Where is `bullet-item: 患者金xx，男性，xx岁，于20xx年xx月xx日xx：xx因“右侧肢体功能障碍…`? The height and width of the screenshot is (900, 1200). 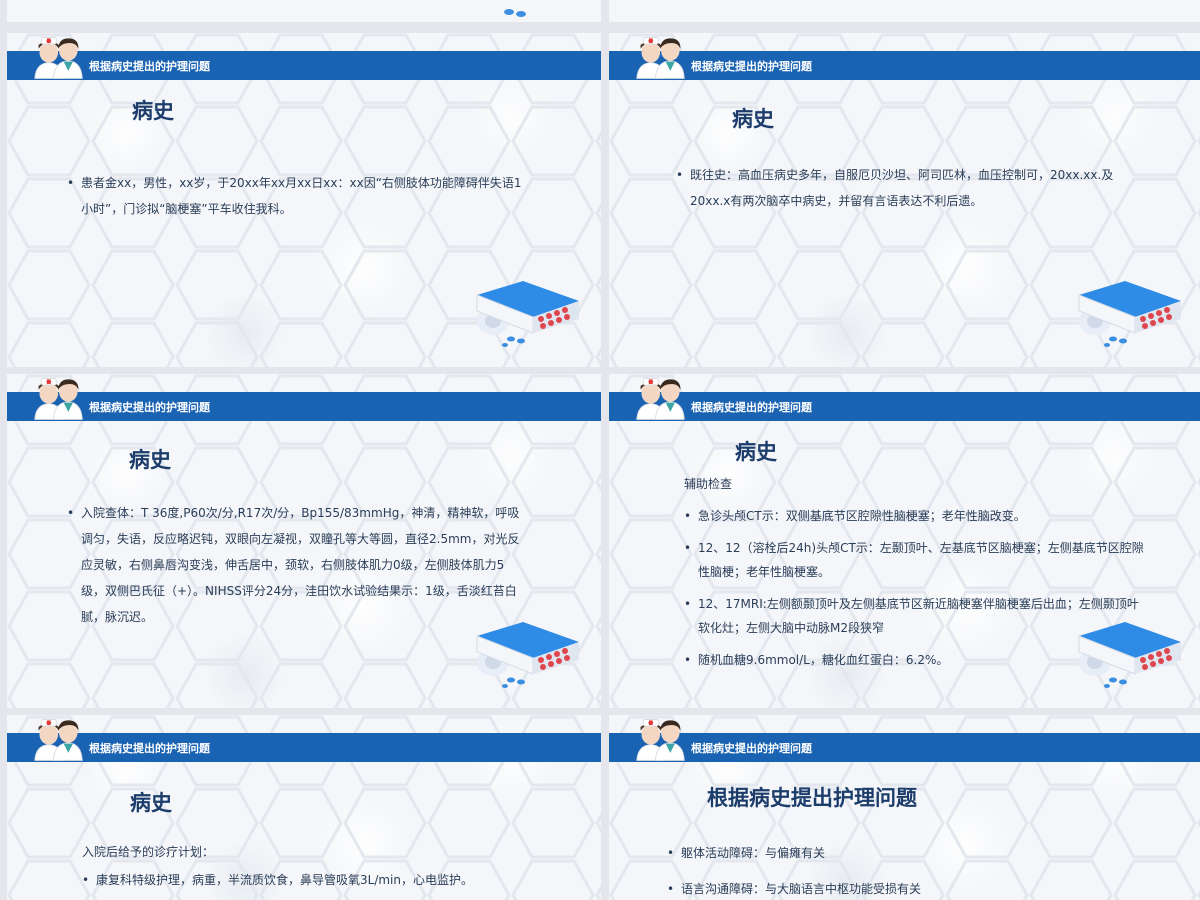 bullet-item: 患者金xx，男性，xx岁，于20xx年xx月xx日xx：xx因“右侧肢体功能障碍… is located at coordinates (297, 196).